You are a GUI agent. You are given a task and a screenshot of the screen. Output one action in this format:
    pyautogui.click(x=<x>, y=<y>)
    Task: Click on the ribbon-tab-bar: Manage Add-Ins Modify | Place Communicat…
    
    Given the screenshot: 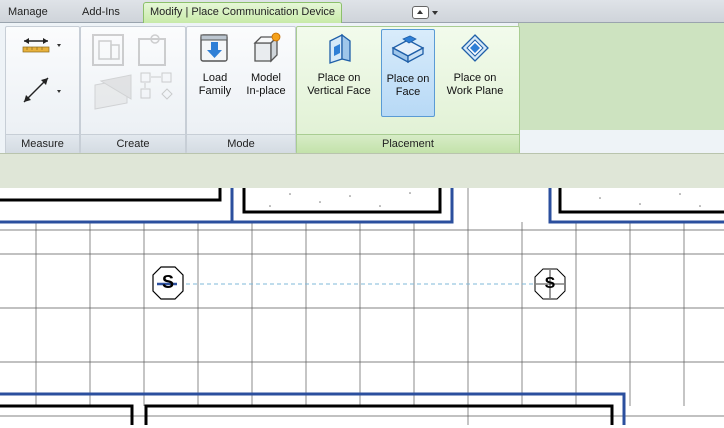 What is the action you would take?
    pyautogui.click(x=362, y=11)
    